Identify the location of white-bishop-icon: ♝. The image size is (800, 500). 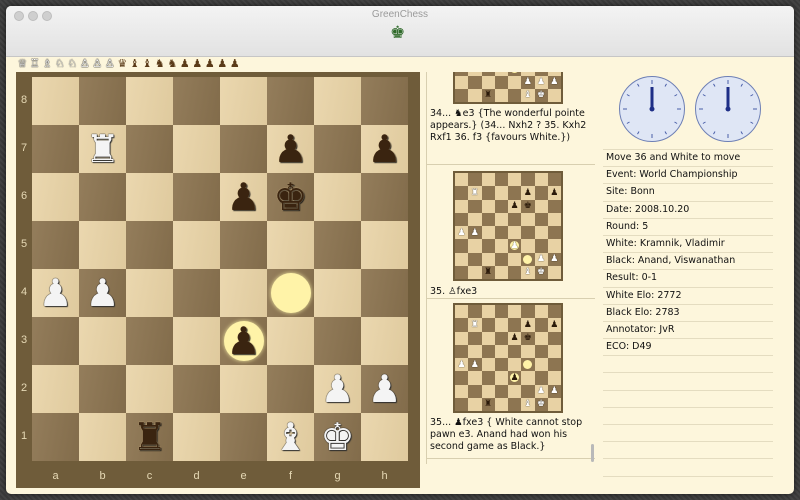
(290, 437).